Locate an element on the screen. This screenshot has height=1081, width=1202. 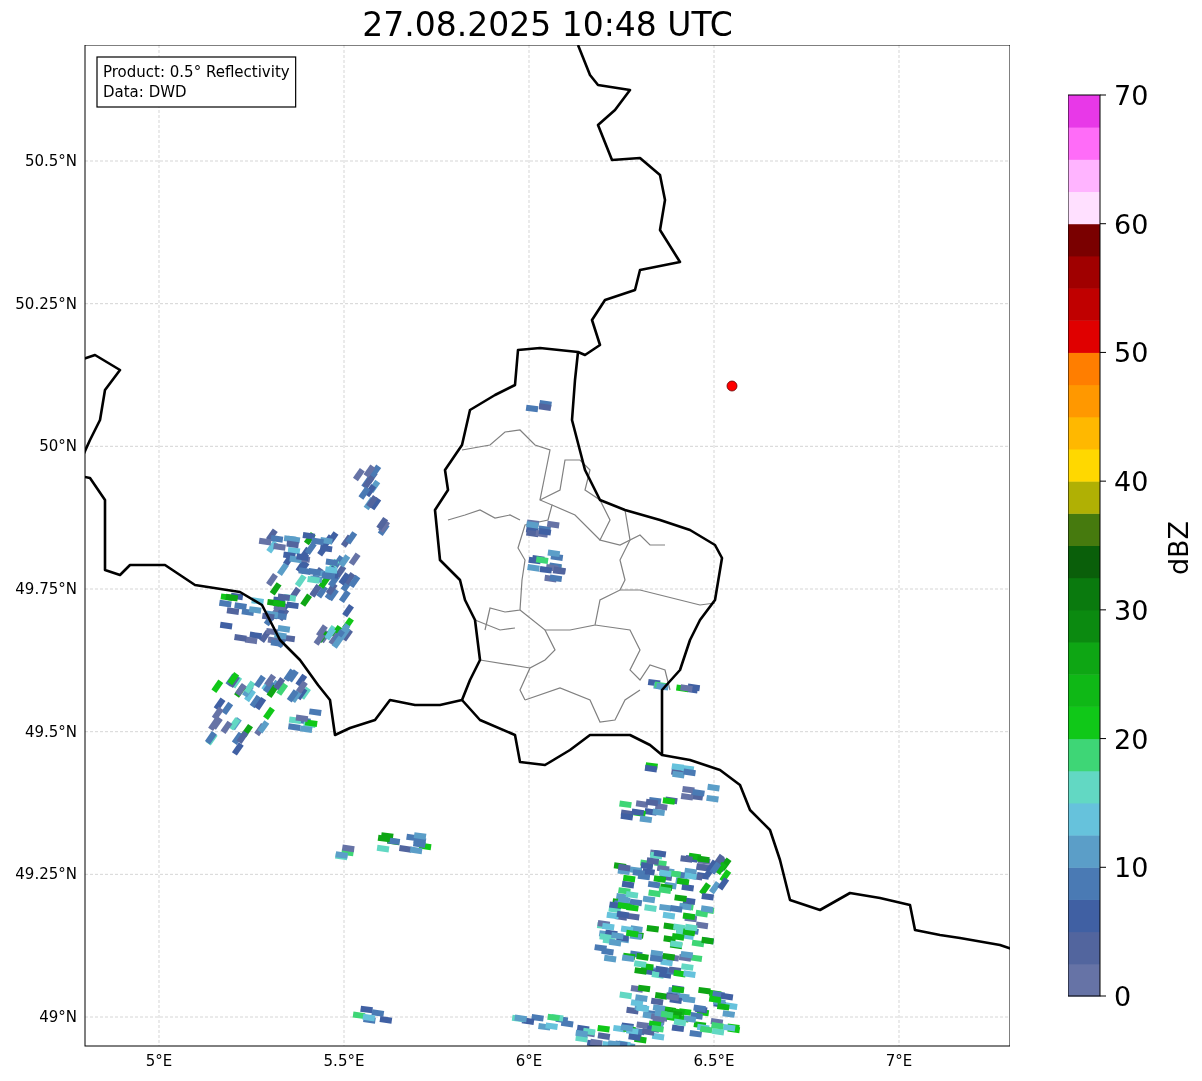
longitude-label: 7°E is located at coordinates (899, 1061).